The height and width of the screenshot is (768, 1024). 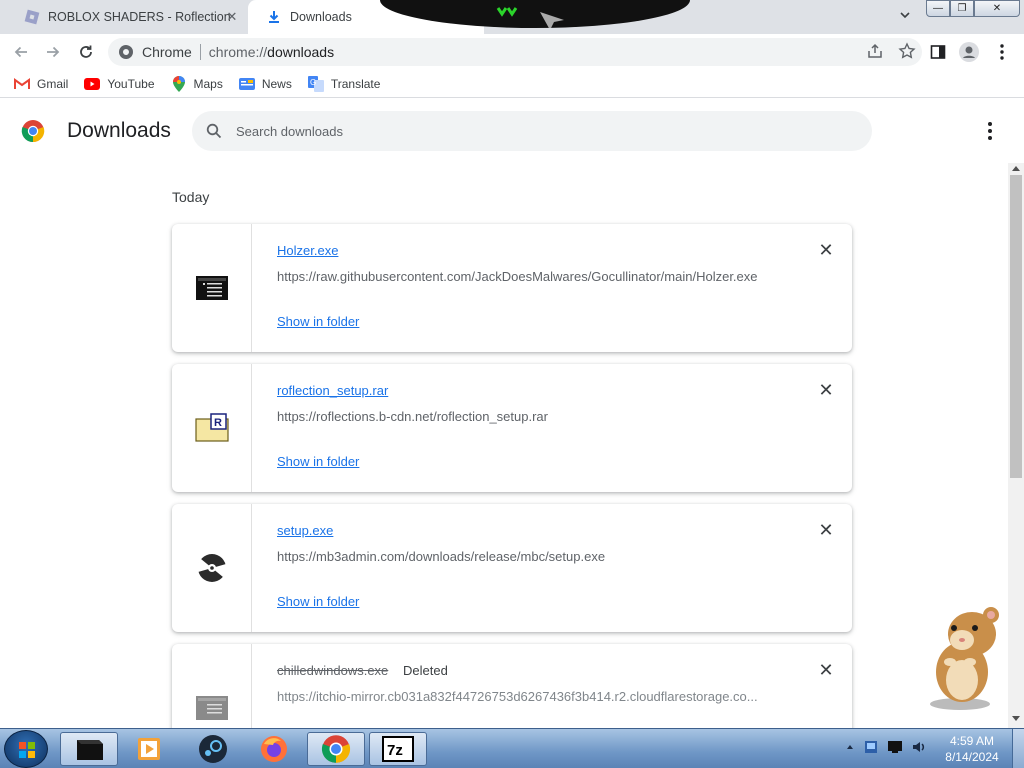 I want to click on side-panel-icon, so click(x=938, y=52).